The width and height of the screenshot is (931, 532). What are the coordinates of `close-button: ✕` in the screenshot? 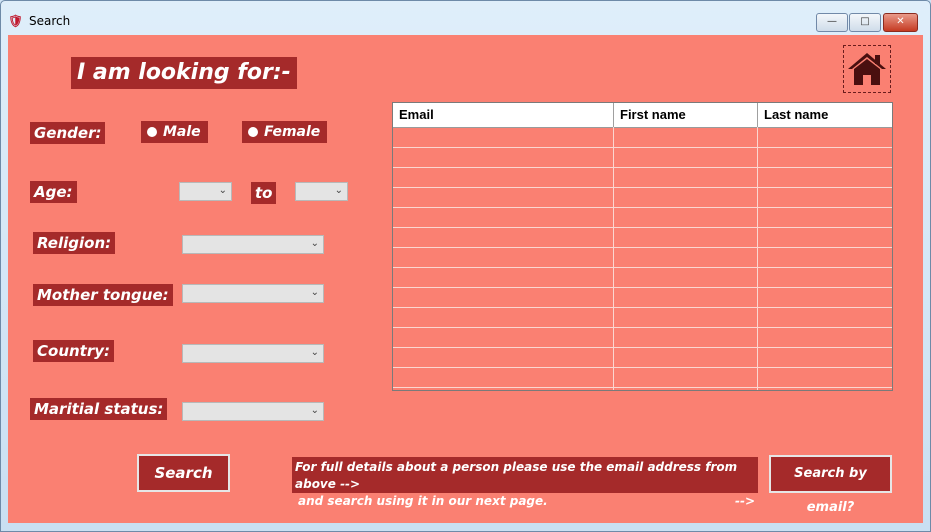 It's located at (900, 22).